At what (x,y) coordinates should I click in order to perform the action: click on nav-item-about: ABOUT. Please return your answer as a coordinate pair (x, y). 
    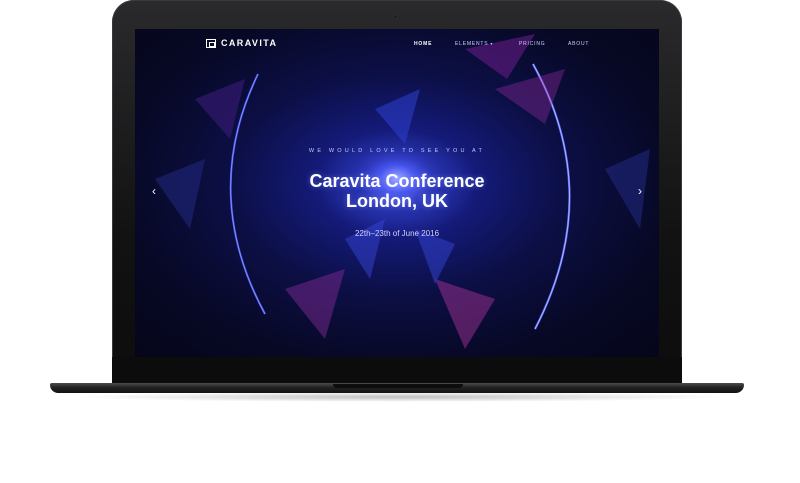
    Looking at the image, I should click on (578, 44).